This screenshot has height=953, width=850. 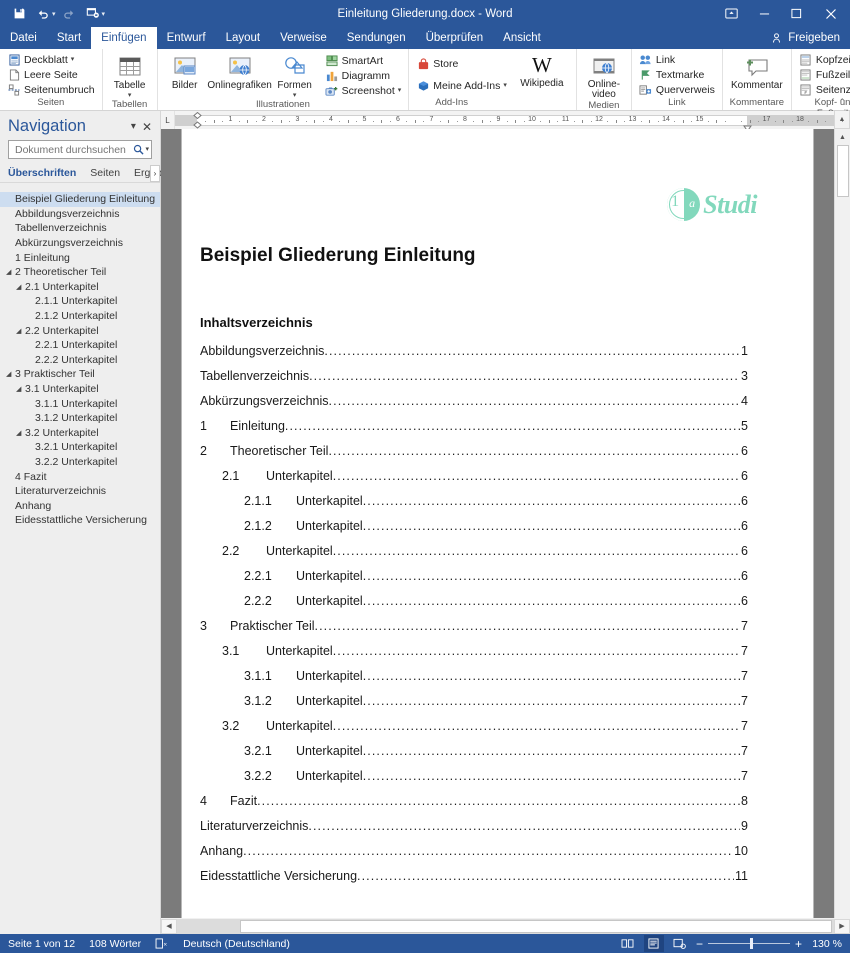 I want to click on formen-button: Formen ▾, so click(x=295, y=76).